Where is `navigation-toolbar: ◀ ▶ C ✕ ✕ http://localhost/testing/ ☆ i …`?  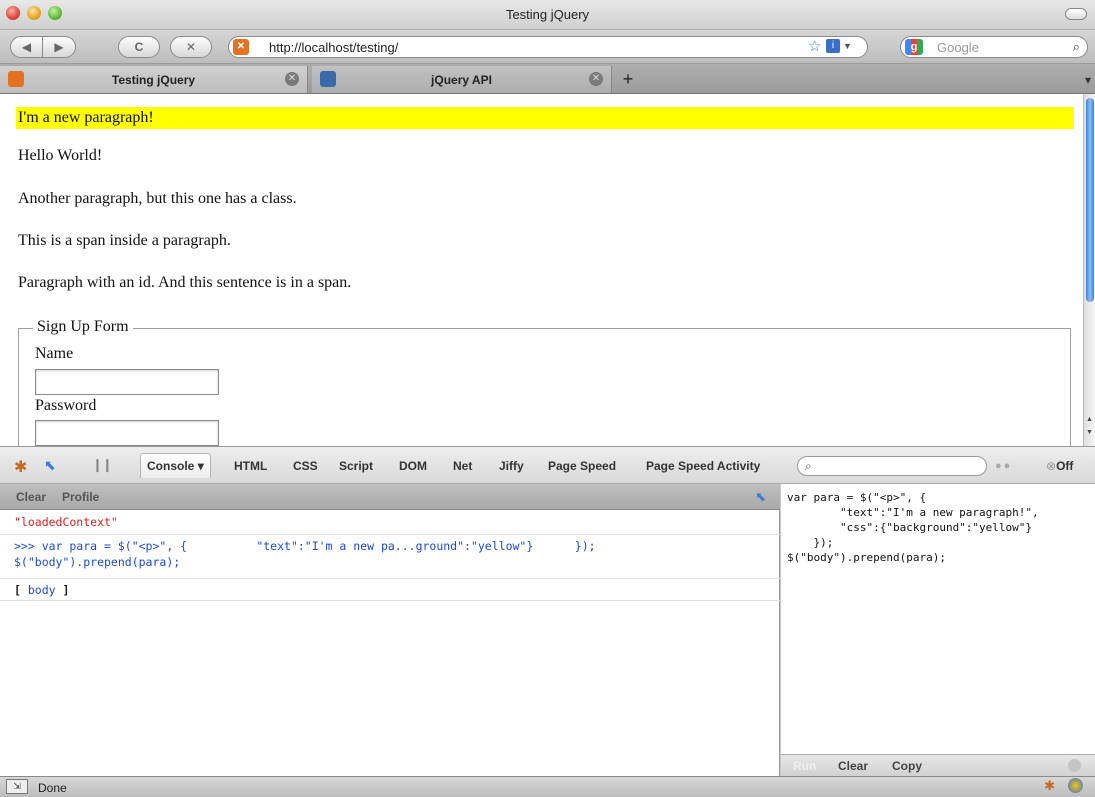 navigation-toolbar: ◀ ▶ C ✕ ✕ http://localhost/testing/ ☆ i … is located at coordinates (547, 47).